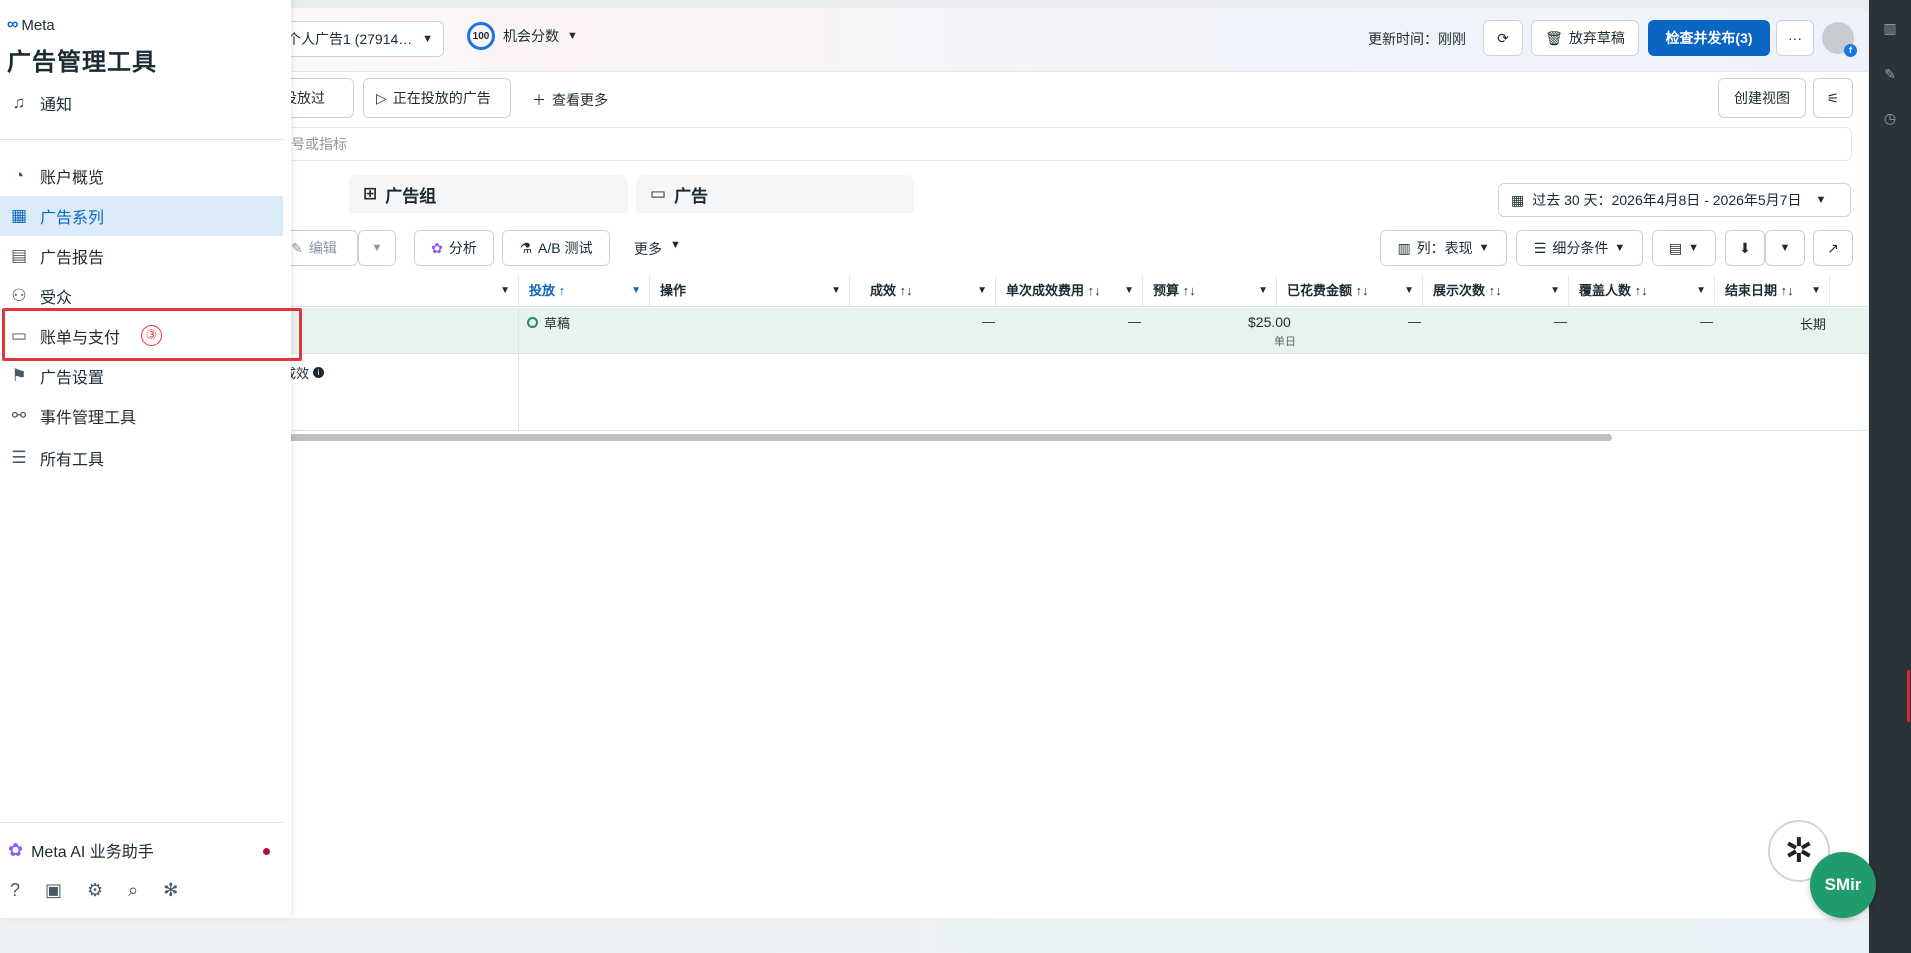 This screenshot has width=1911, height=953. I want to click on create-view-label: 创建视图, so click(1762, 98).